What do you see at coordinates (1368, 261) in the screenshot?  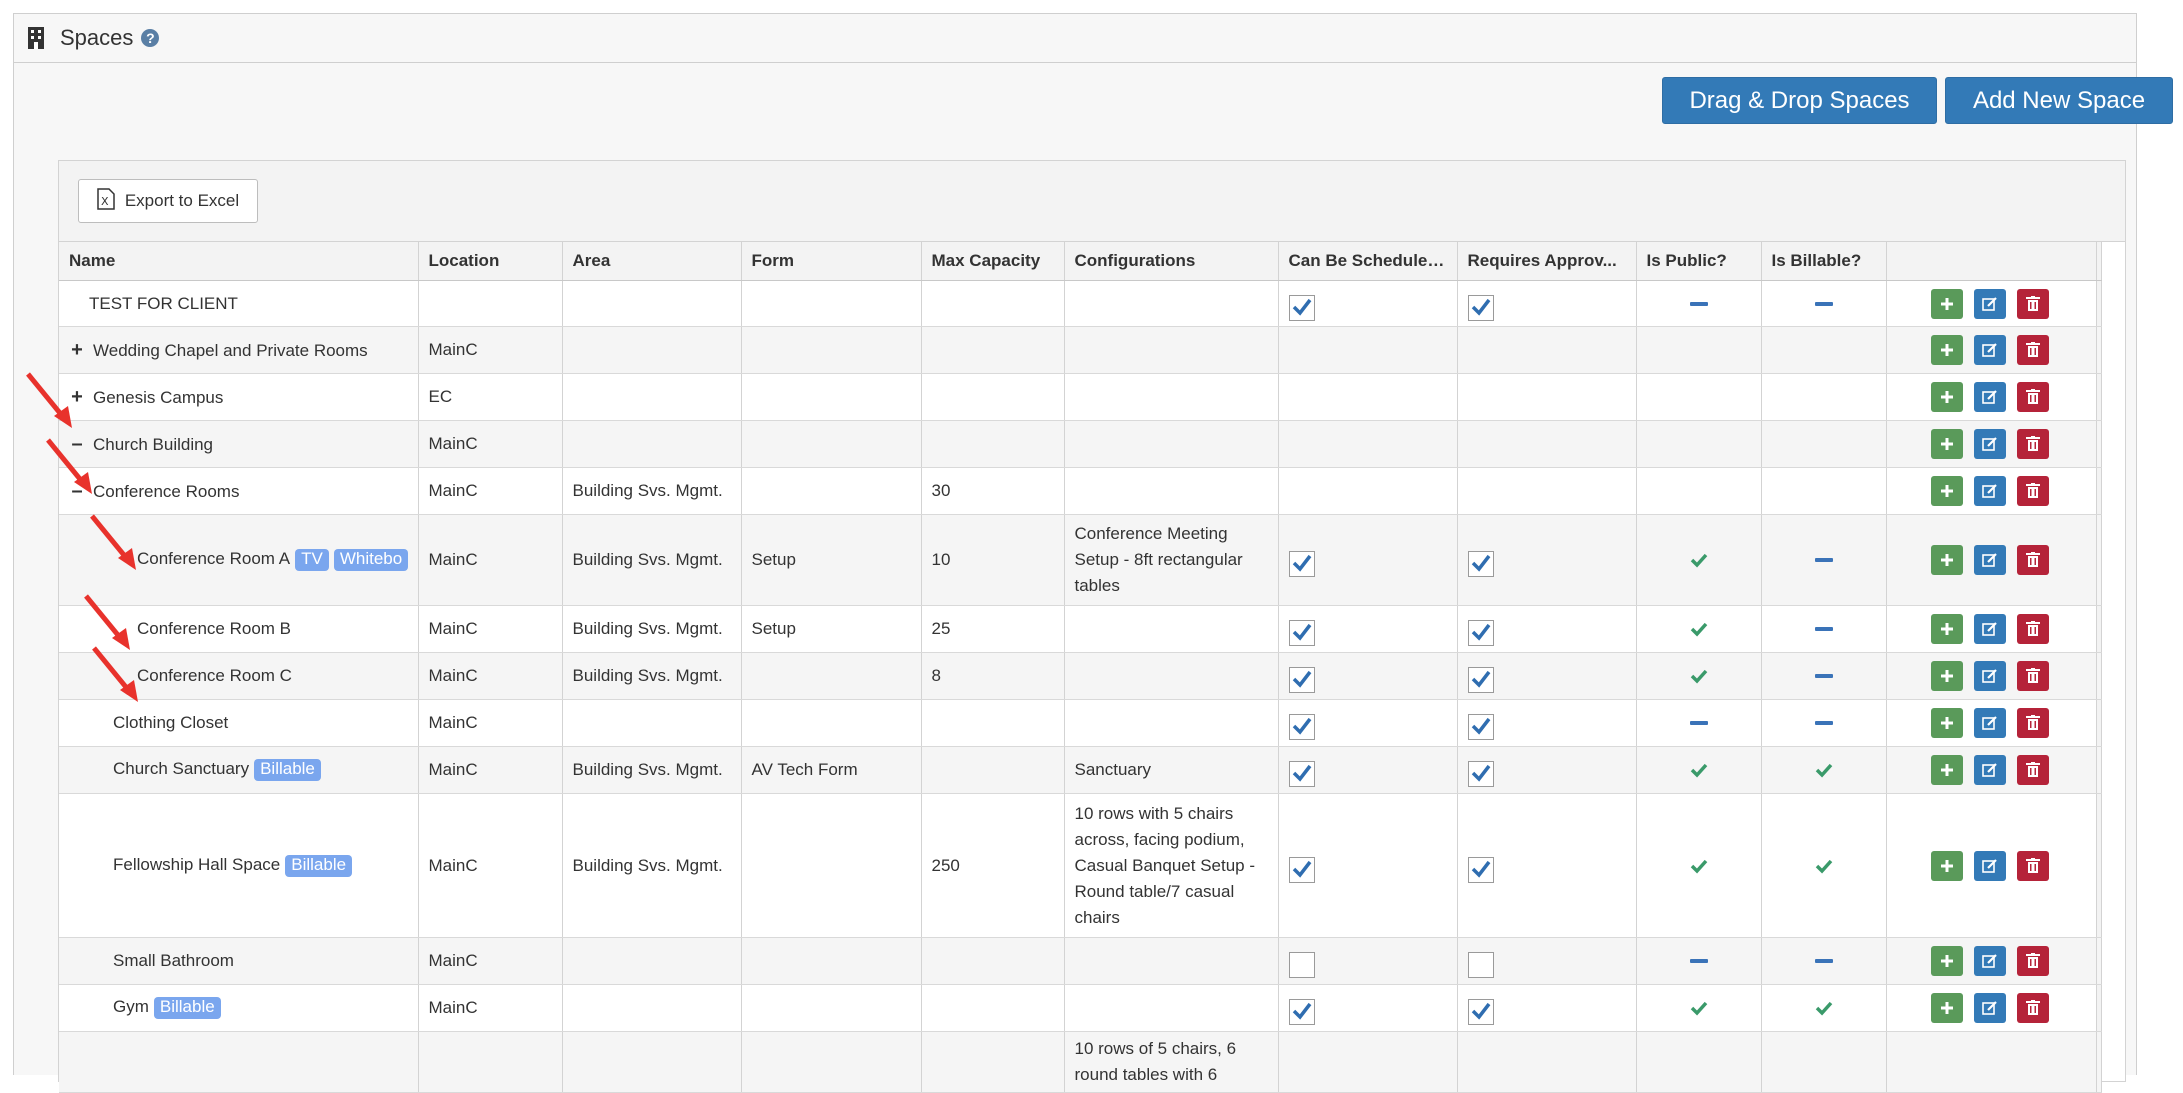 I see `col-header-can-be-scheduled: Can Be Scheduled?` at bounding box center [1368, 261].